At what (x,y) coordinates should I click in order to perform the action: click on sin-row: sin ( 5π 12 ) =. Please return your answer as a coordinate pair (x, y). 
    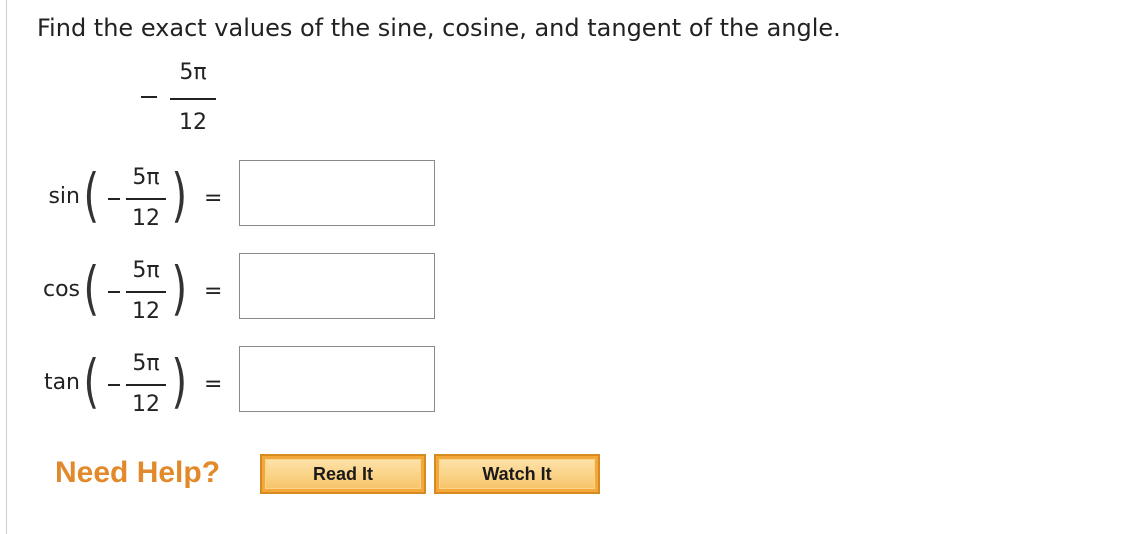
    Looking at the image, I should click on (250, 200).